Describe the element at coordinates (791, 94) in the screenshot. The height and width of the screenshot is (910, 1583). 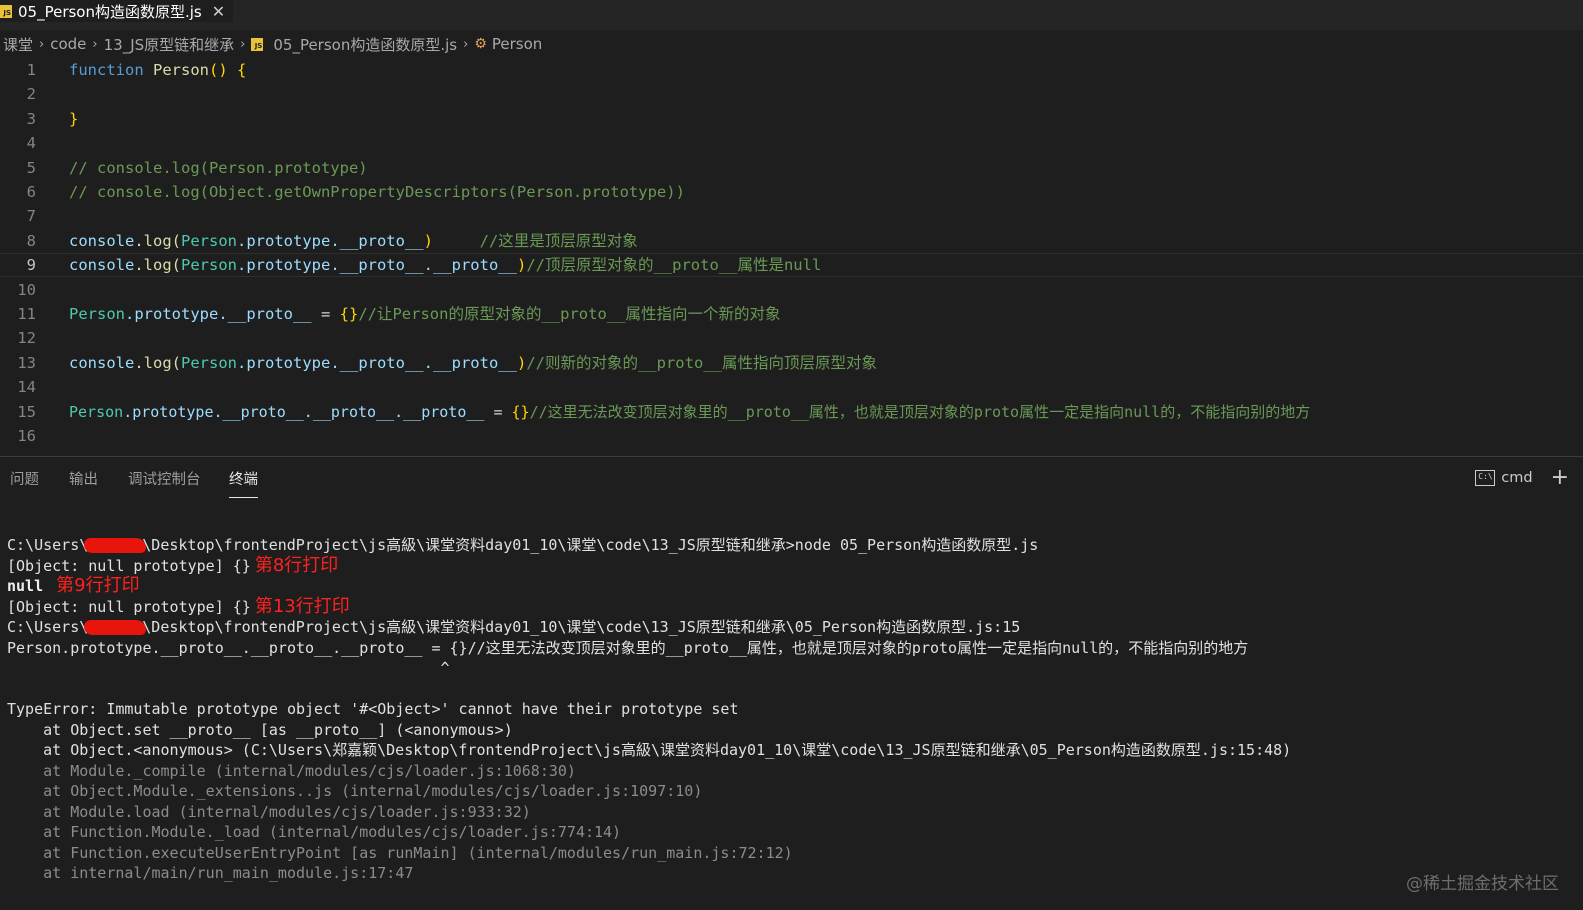
I see `code-line: 2` at that location.